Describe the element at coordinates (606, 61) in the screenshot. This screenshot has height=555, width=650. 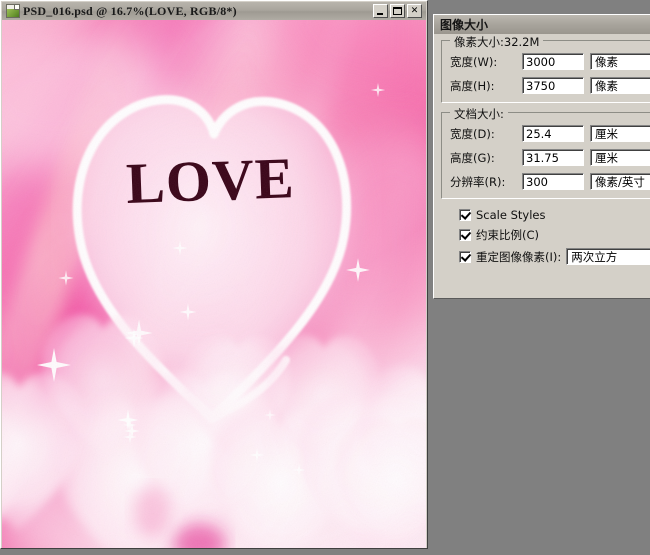
I see `pixel-width-unit-value: 像素` at that location.